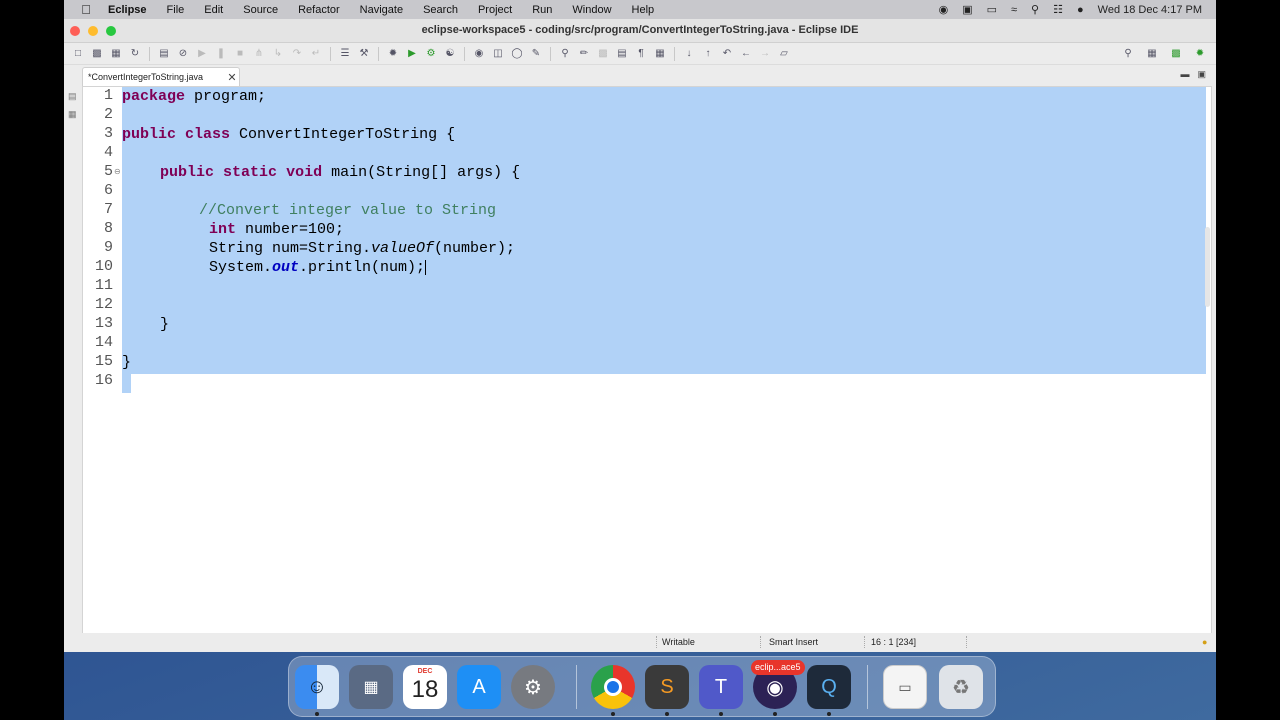 The width and height of the screenshot is (1280, 720). What do you see at coordinates (117, 171) in the screenshot?
I see `fold-collapse-icon: ⊖` at bounding box center [117, 171].